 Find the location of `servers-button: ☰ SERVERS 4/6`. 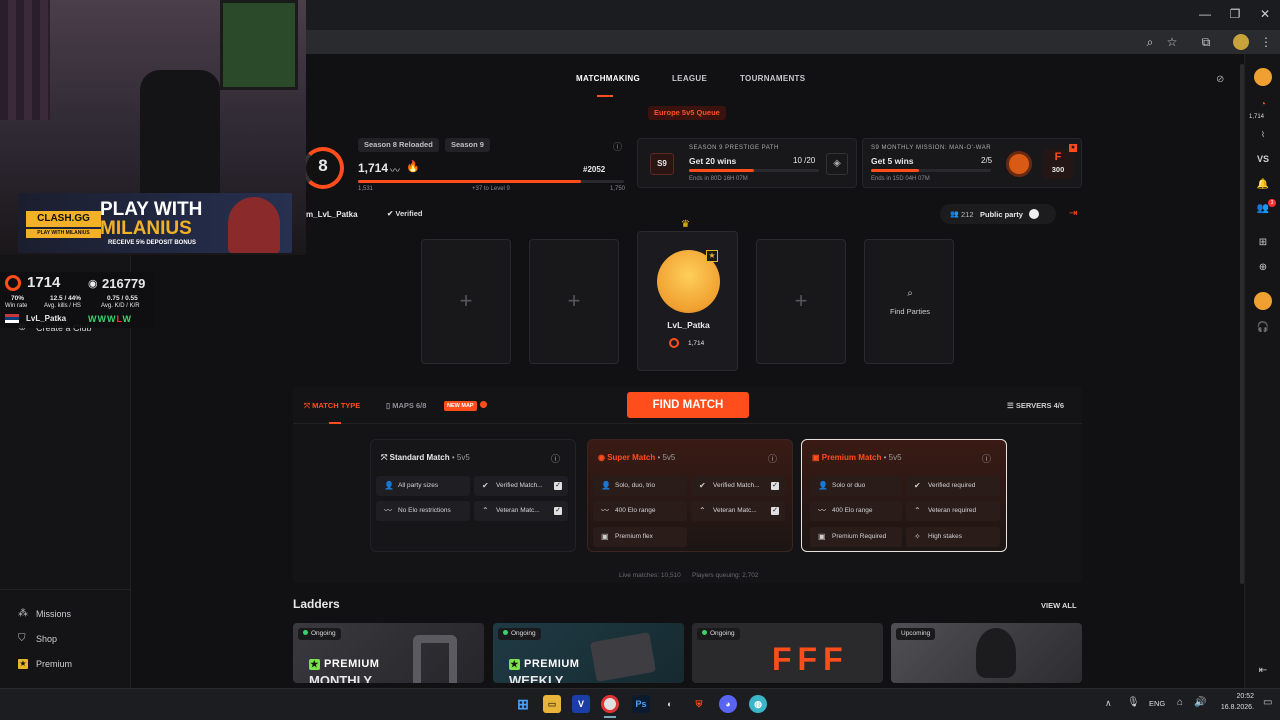

servers-button: ☰ SERVERS 4/6 is located at coordinates (1035, 405).